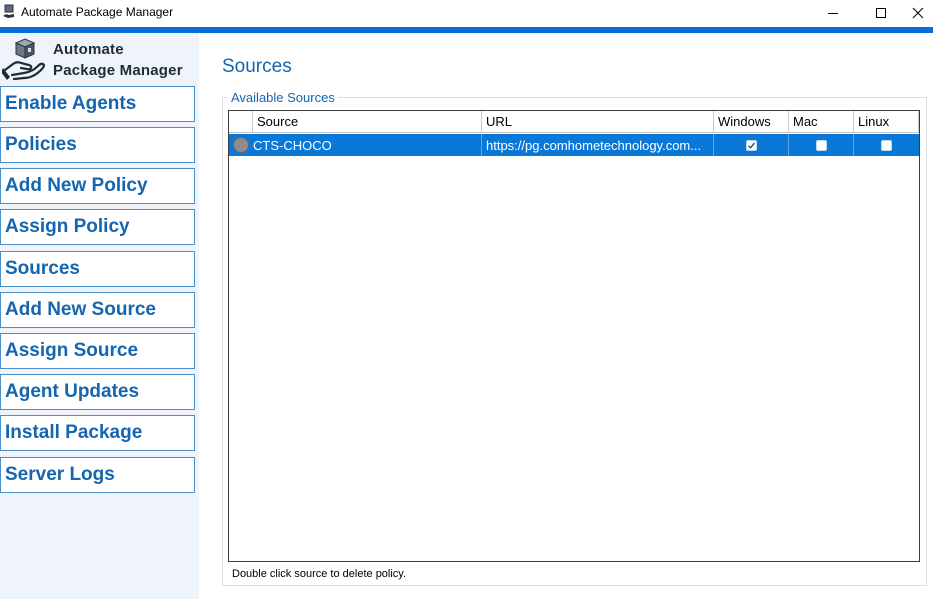  Describe the element at coordinates (97, 351) in the screenshot. I see `sidebar-item-assign-source: Assign Source` at that location.